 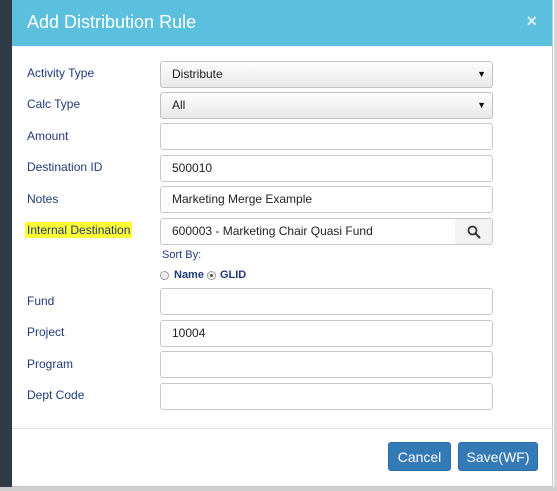 What do you see at coordinates (43, 199) in the screenshot?
I see `notes-label: Notes` at bounding box center [43, 199].